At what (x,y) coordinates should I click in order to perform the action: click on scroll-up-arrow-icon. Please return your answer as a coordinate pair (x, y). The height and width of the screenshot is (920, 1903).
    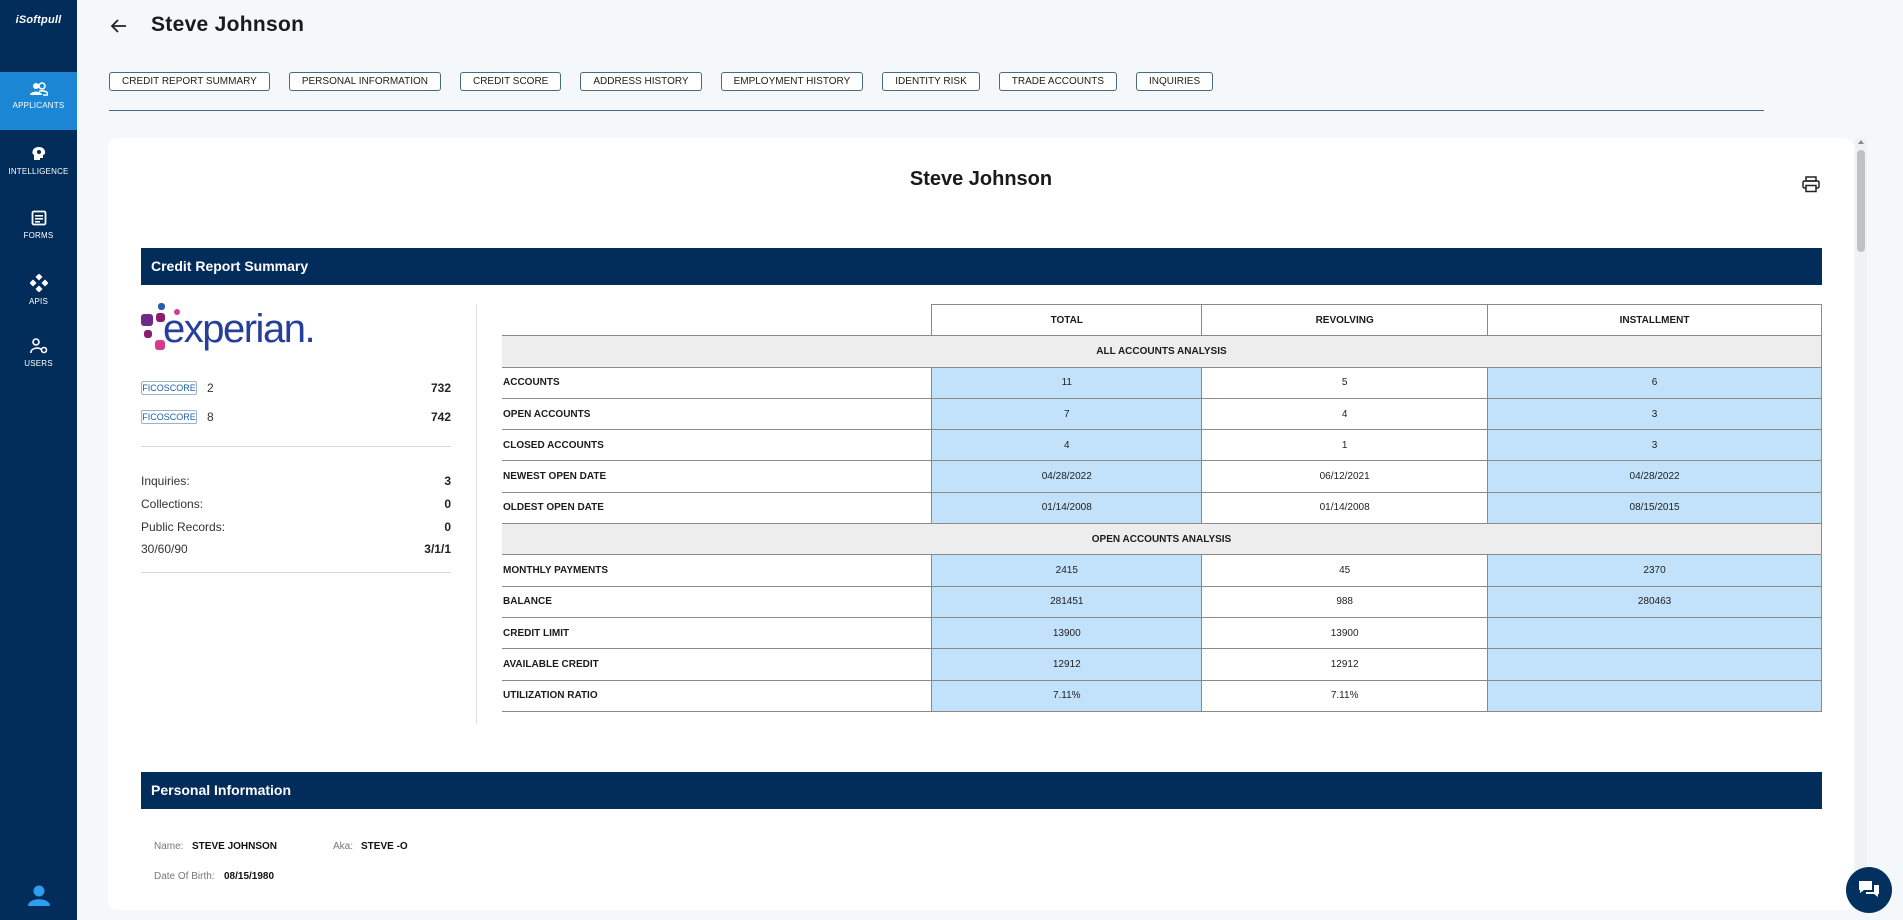
    Looking at the image, I should click on (1861, 142).